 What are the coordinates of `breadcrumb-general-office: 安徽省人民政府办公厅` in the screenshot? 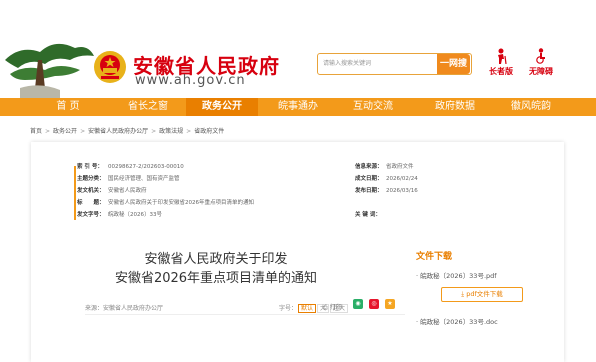 It's located at (118, 131).